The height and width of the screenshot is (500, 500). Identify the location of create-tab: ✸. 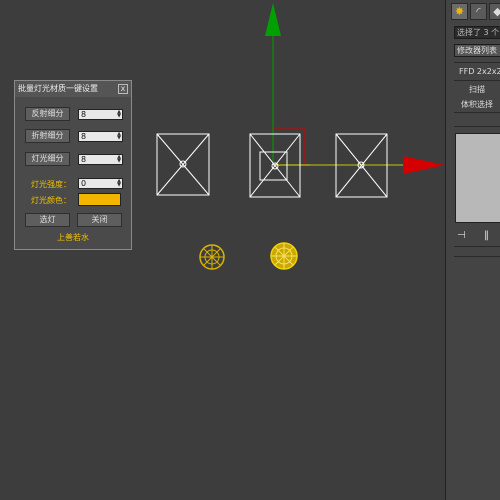
(459, 11).